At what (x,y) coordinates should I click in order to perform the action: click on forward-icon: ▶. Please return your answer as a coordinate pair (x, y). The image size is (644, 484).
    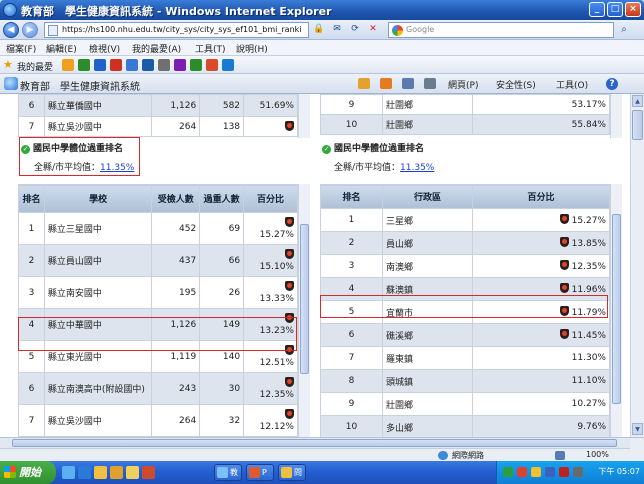
    Looking at the image, I should click on (30, 30).